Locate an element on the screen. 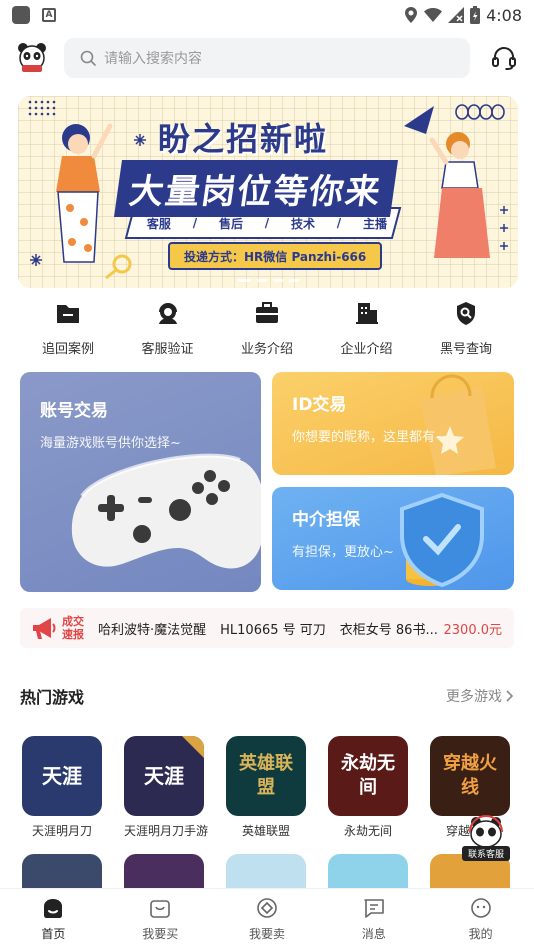  tab-label: 消息 is located at coordinates (373, 934).